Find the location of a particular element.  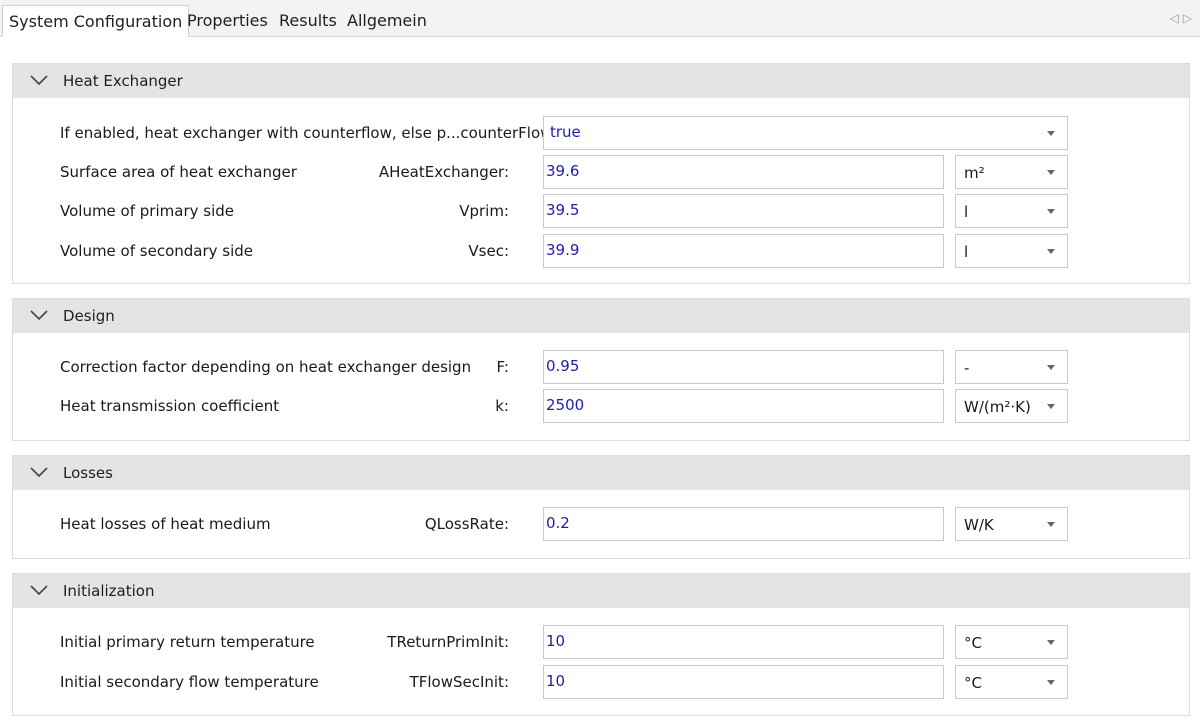

param-row-vsec: Volume of secondary side Vsec: 39.9 l is located at coordinates (601, 251).